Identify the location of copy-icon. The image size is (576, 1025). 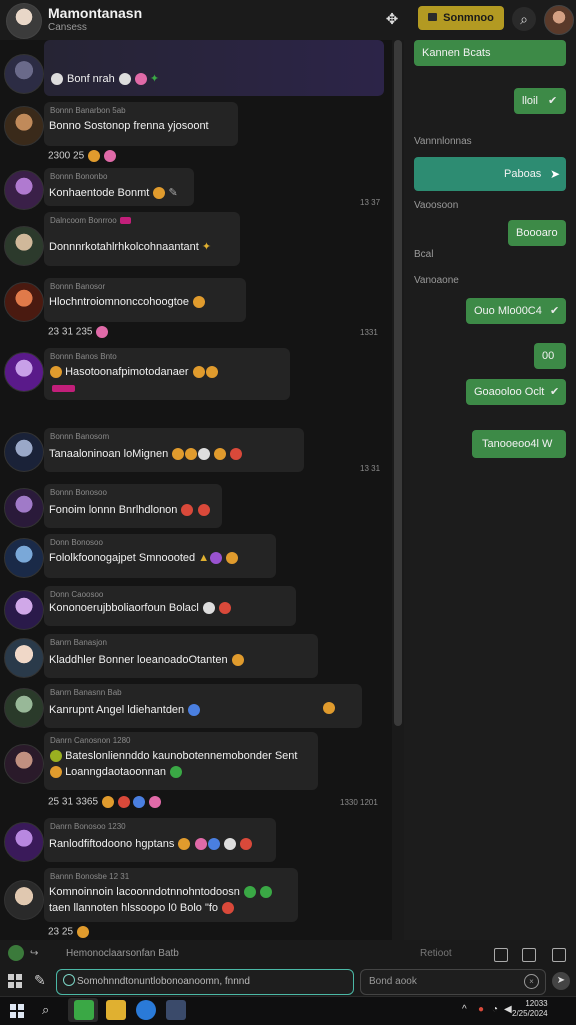
(529, 955).